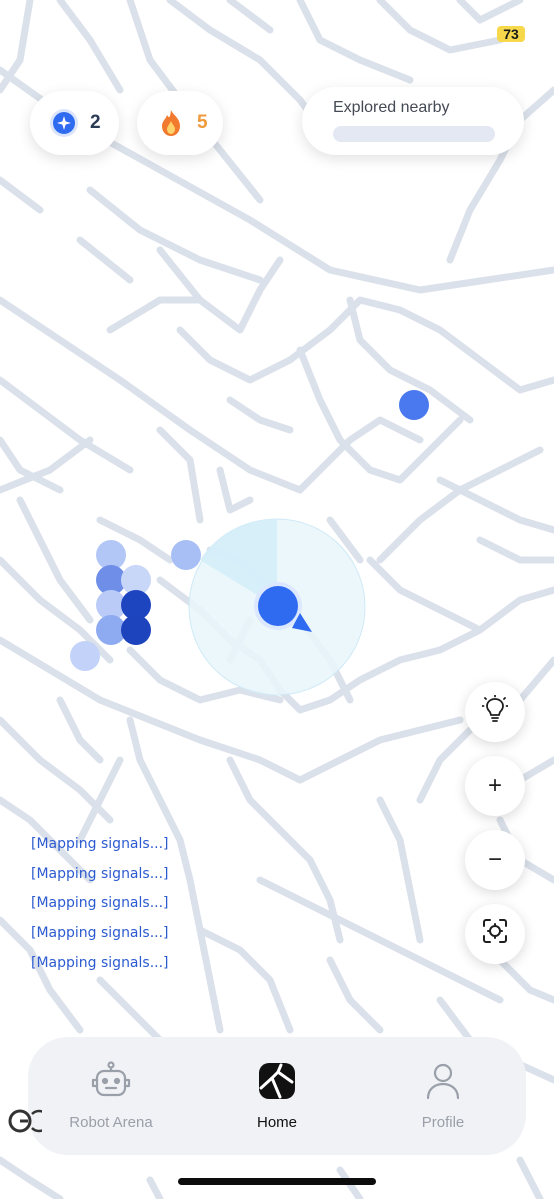  I want to click on locate-icon, so click(495, 934).